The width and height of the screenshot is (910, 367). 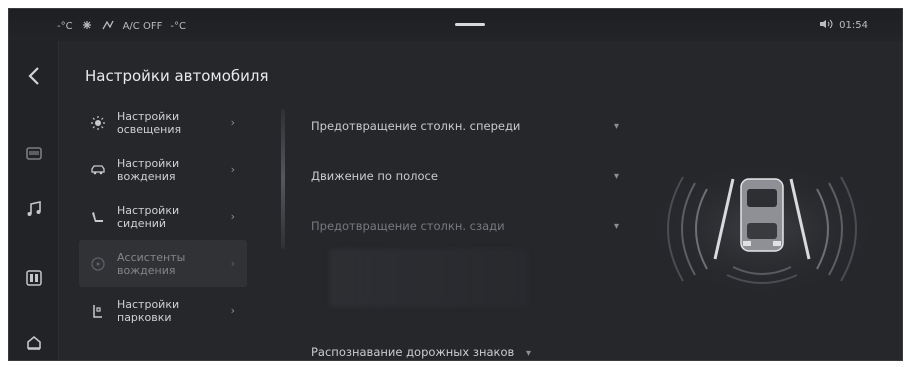 I want to click on category-label: Настройки парковки, so click(x=148, y=310).